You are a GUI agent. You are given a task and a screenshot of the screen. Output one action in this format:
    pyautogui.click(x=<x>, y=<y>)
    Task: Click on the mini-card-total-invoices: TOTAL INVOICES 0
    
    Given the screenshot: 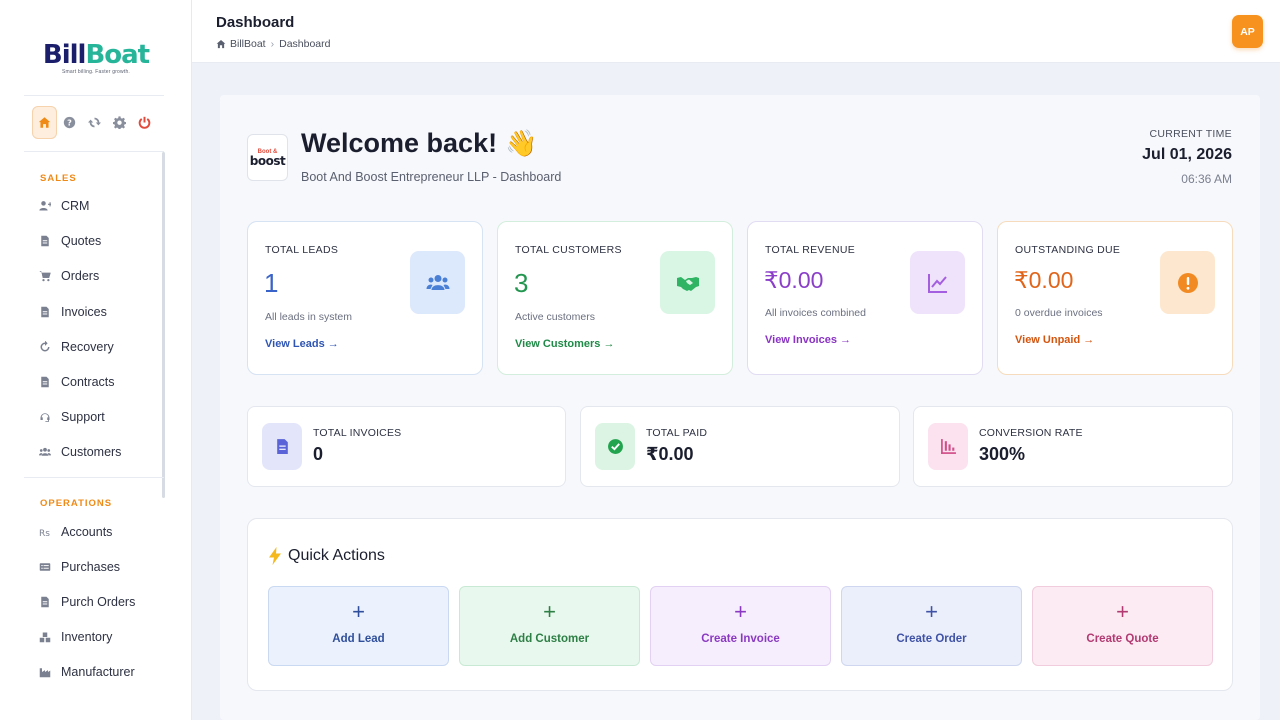 What is the action you would take?
    pyautogui.click(x=406, y=446)
    